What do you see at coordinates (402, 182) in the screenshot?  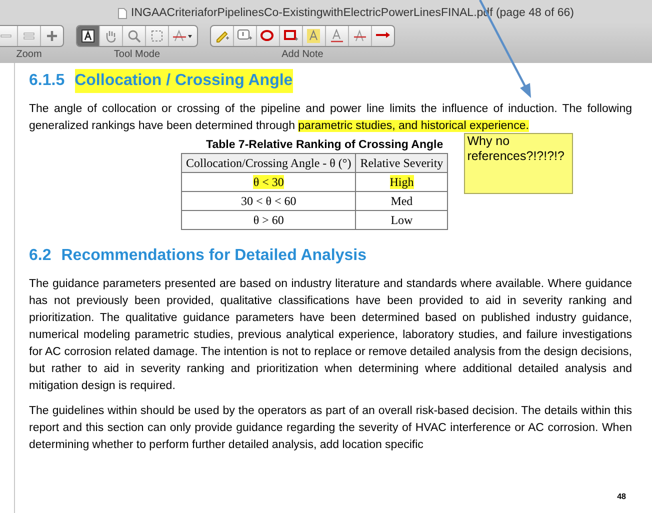 I see `table-cell: High` at bounding box center [402, 182].